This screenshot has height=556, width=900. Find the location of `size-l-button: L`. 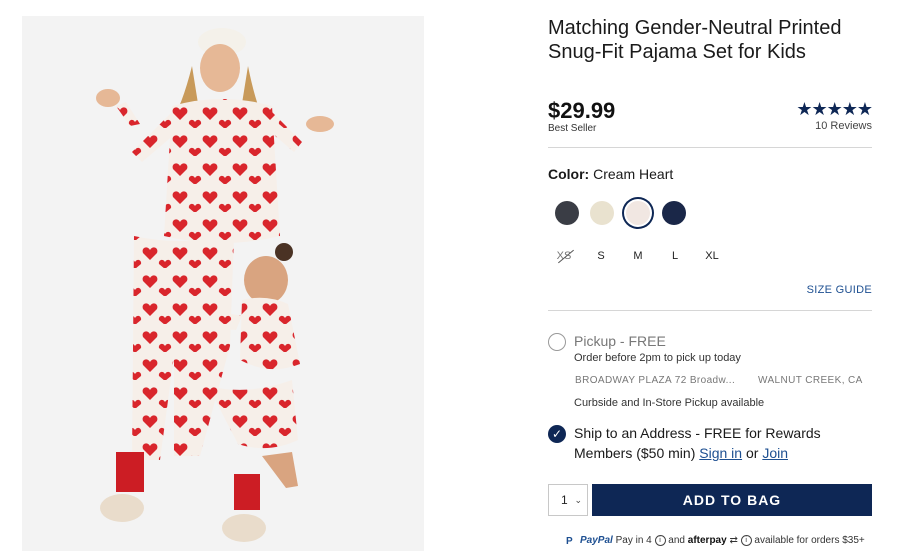

size-l-button: L is located at coordinates (675, 256).